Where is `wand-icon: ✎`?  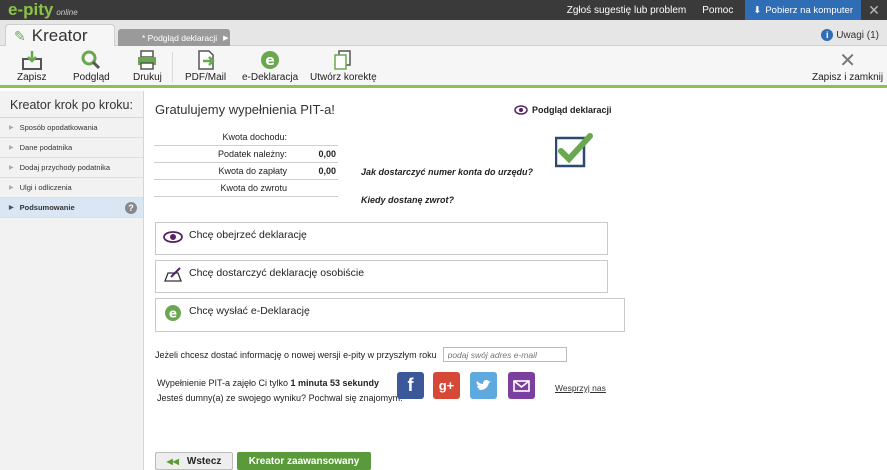
wand-icon: ✎ is located at coordinates (20, 35).